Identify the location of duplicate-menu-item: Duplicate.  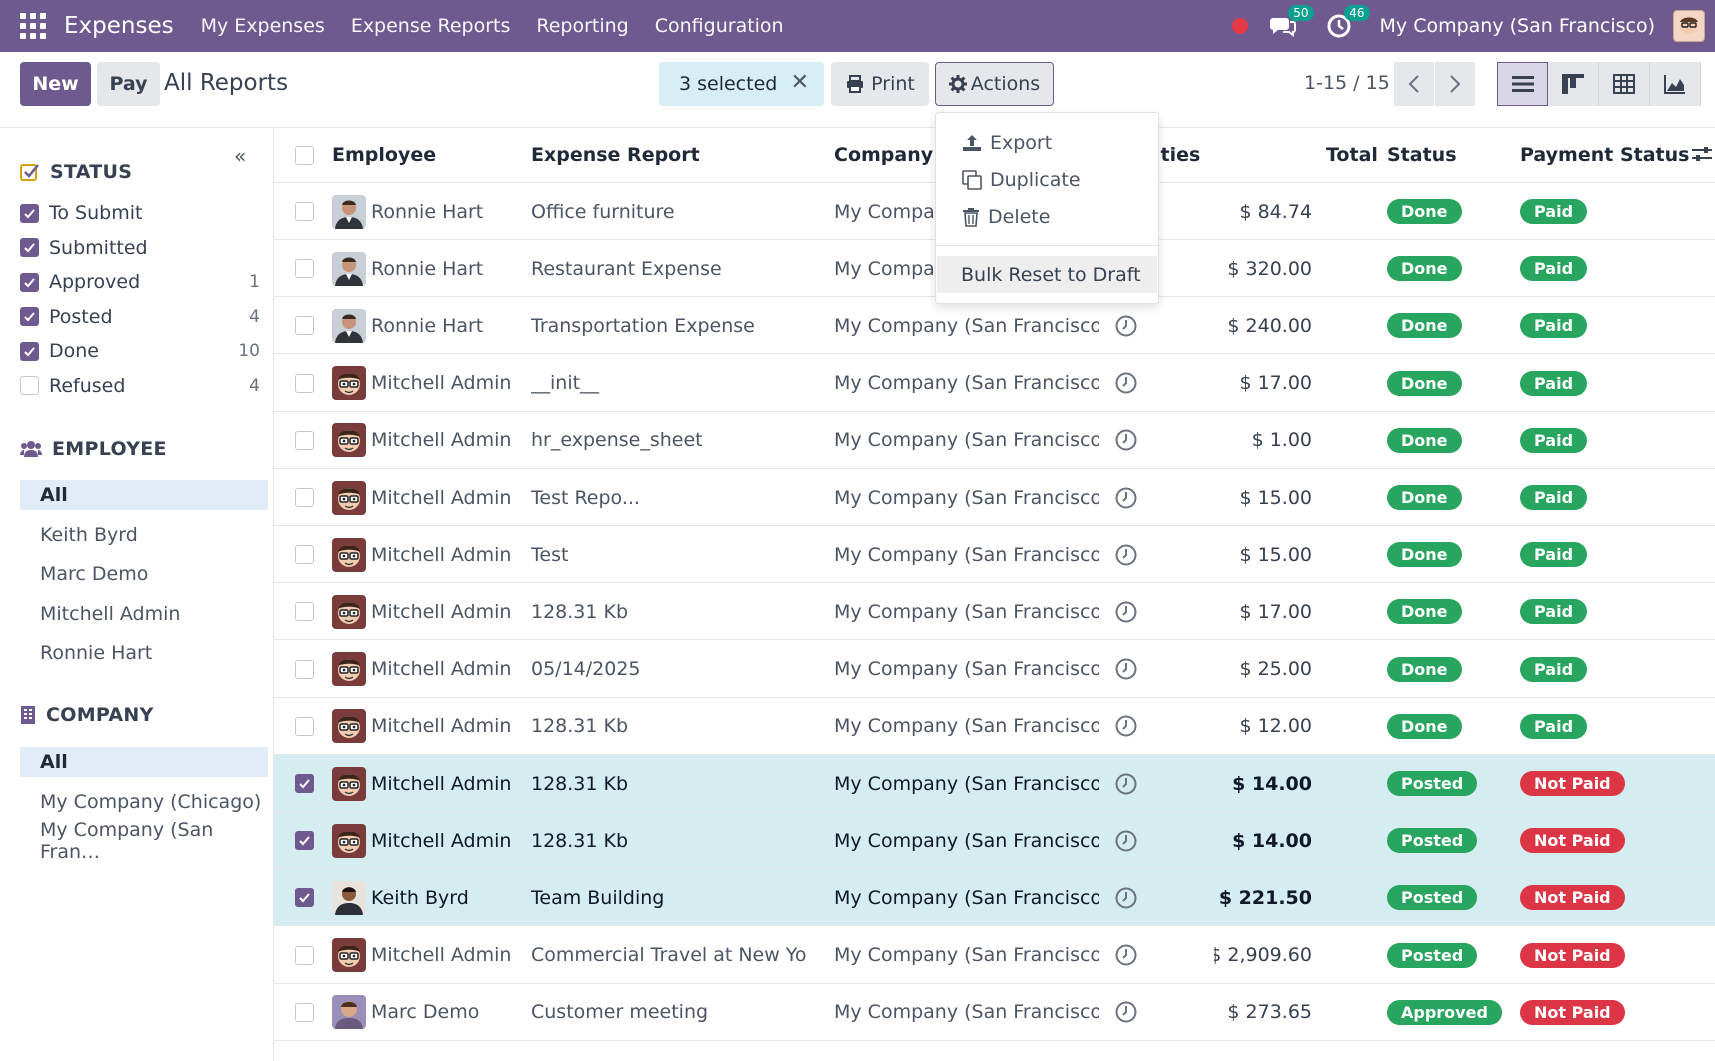
(1021, 180).